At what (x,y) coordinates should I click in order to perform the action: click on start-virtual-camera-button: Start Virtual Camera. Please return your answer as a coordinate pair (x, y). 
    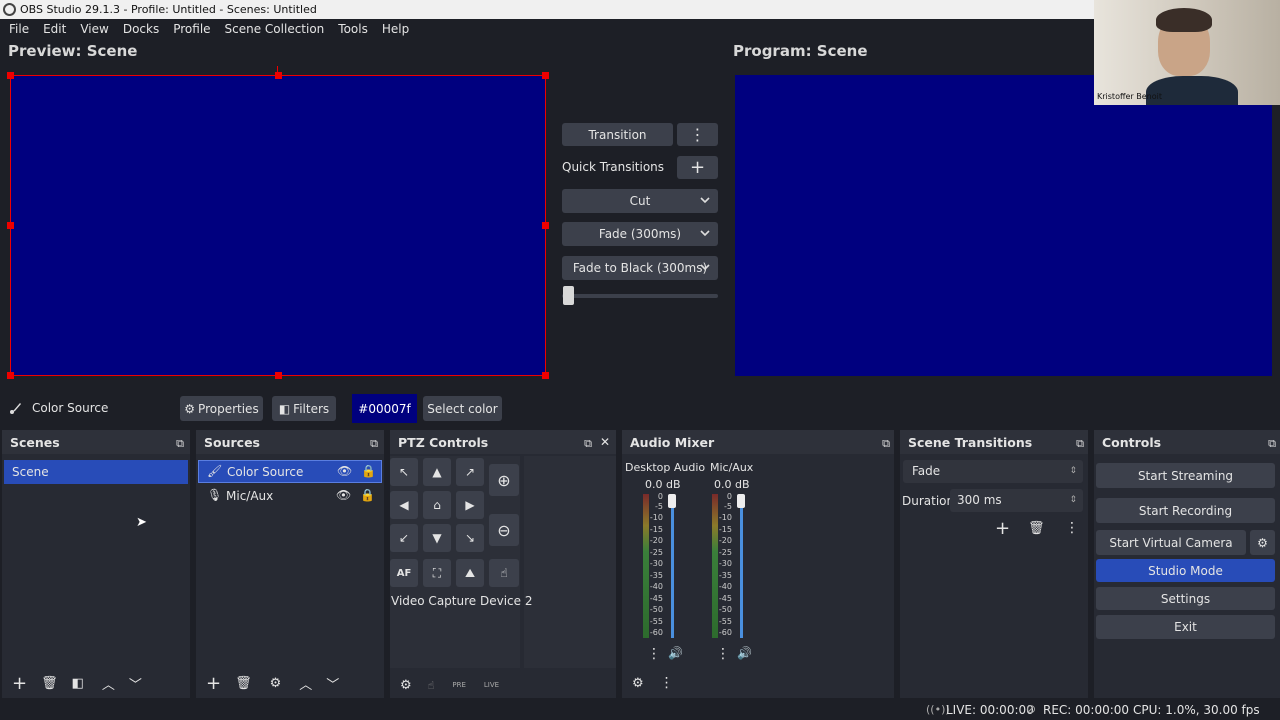
    Looking at the image, I should click on (1171, 542).